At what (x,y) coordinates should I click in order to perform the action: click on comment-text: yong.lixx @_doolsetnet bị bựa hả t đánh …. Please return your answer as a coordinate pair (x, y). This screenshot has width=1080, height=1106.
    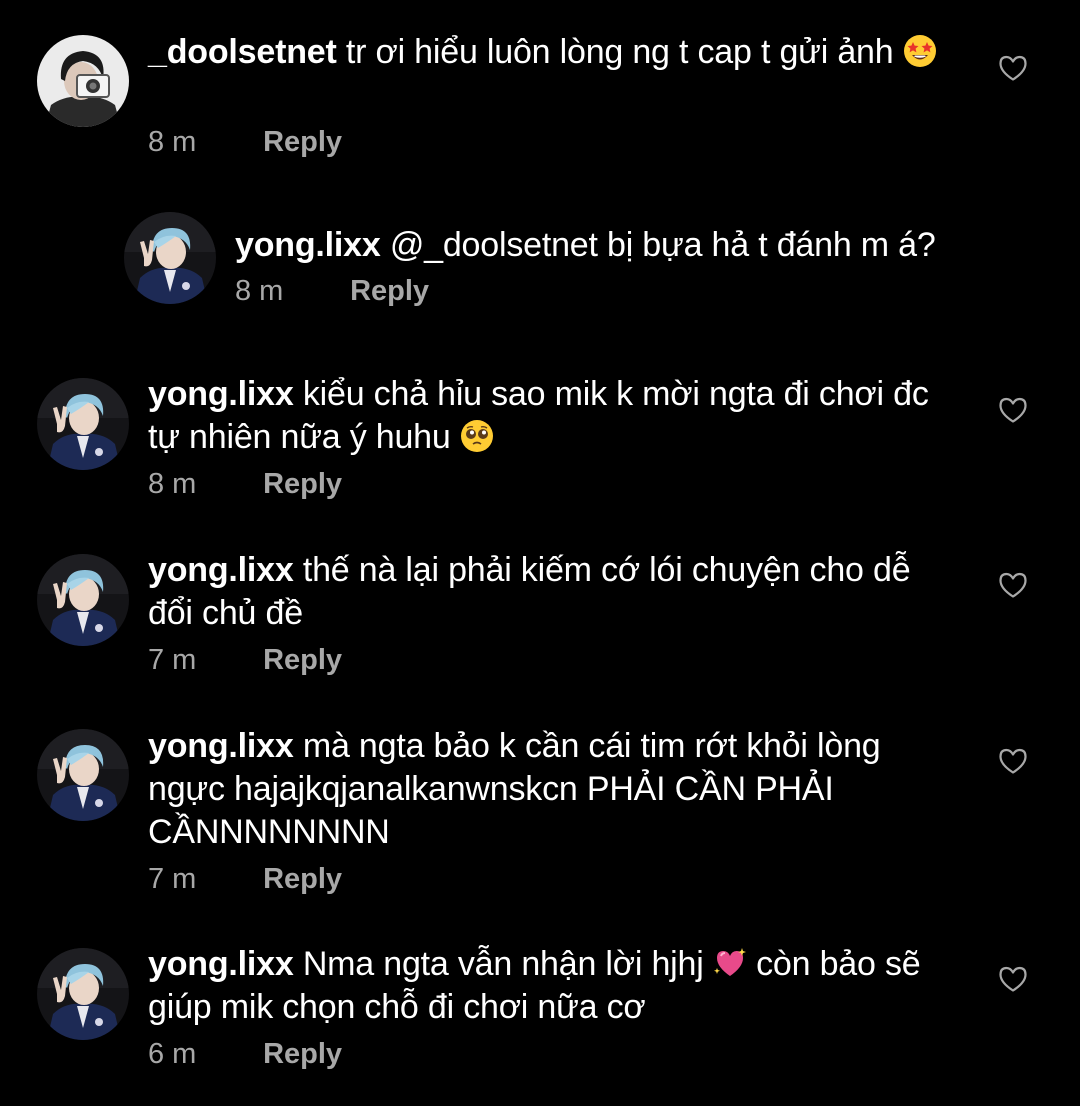
    Looking at the image, I should click on (635, 245).